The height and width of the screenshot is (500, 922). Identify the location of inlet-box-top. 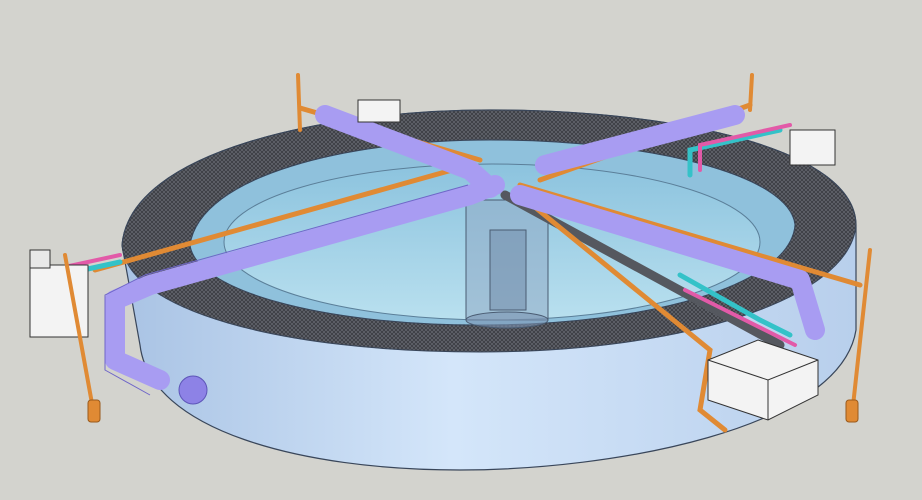
(379, 111).